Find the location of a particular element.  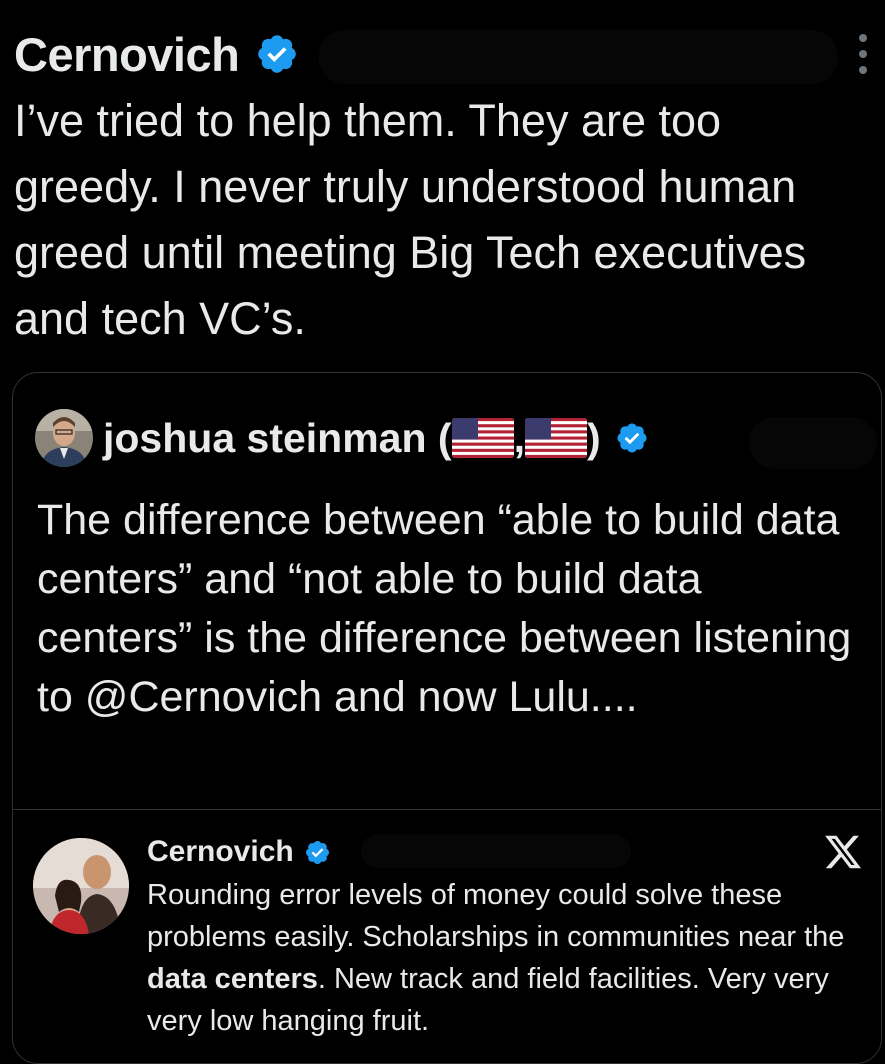

embed-author-name: Cernovich is located at coordinates (220, 851).